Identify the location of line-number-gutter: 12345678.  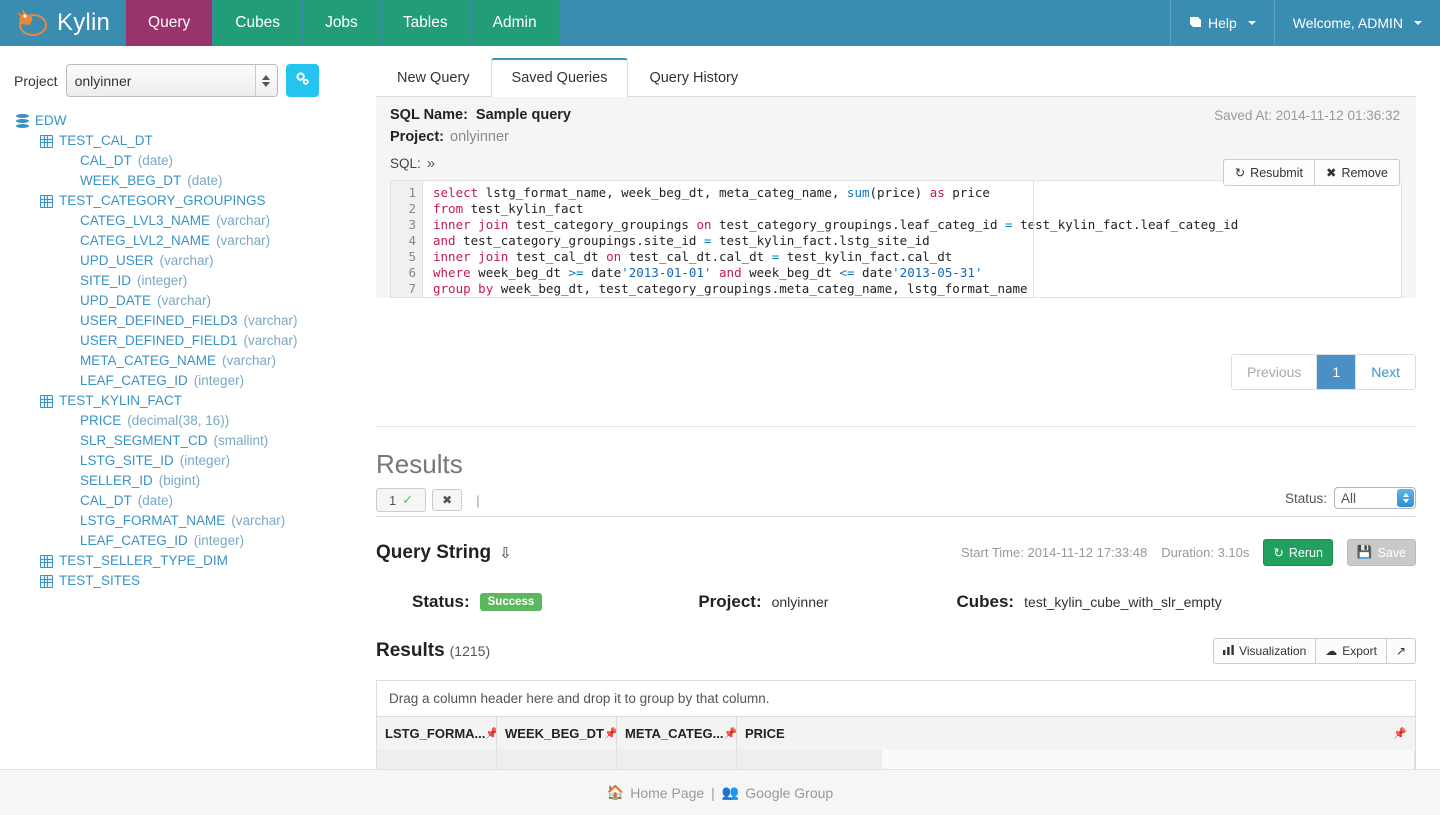
(407, 239).